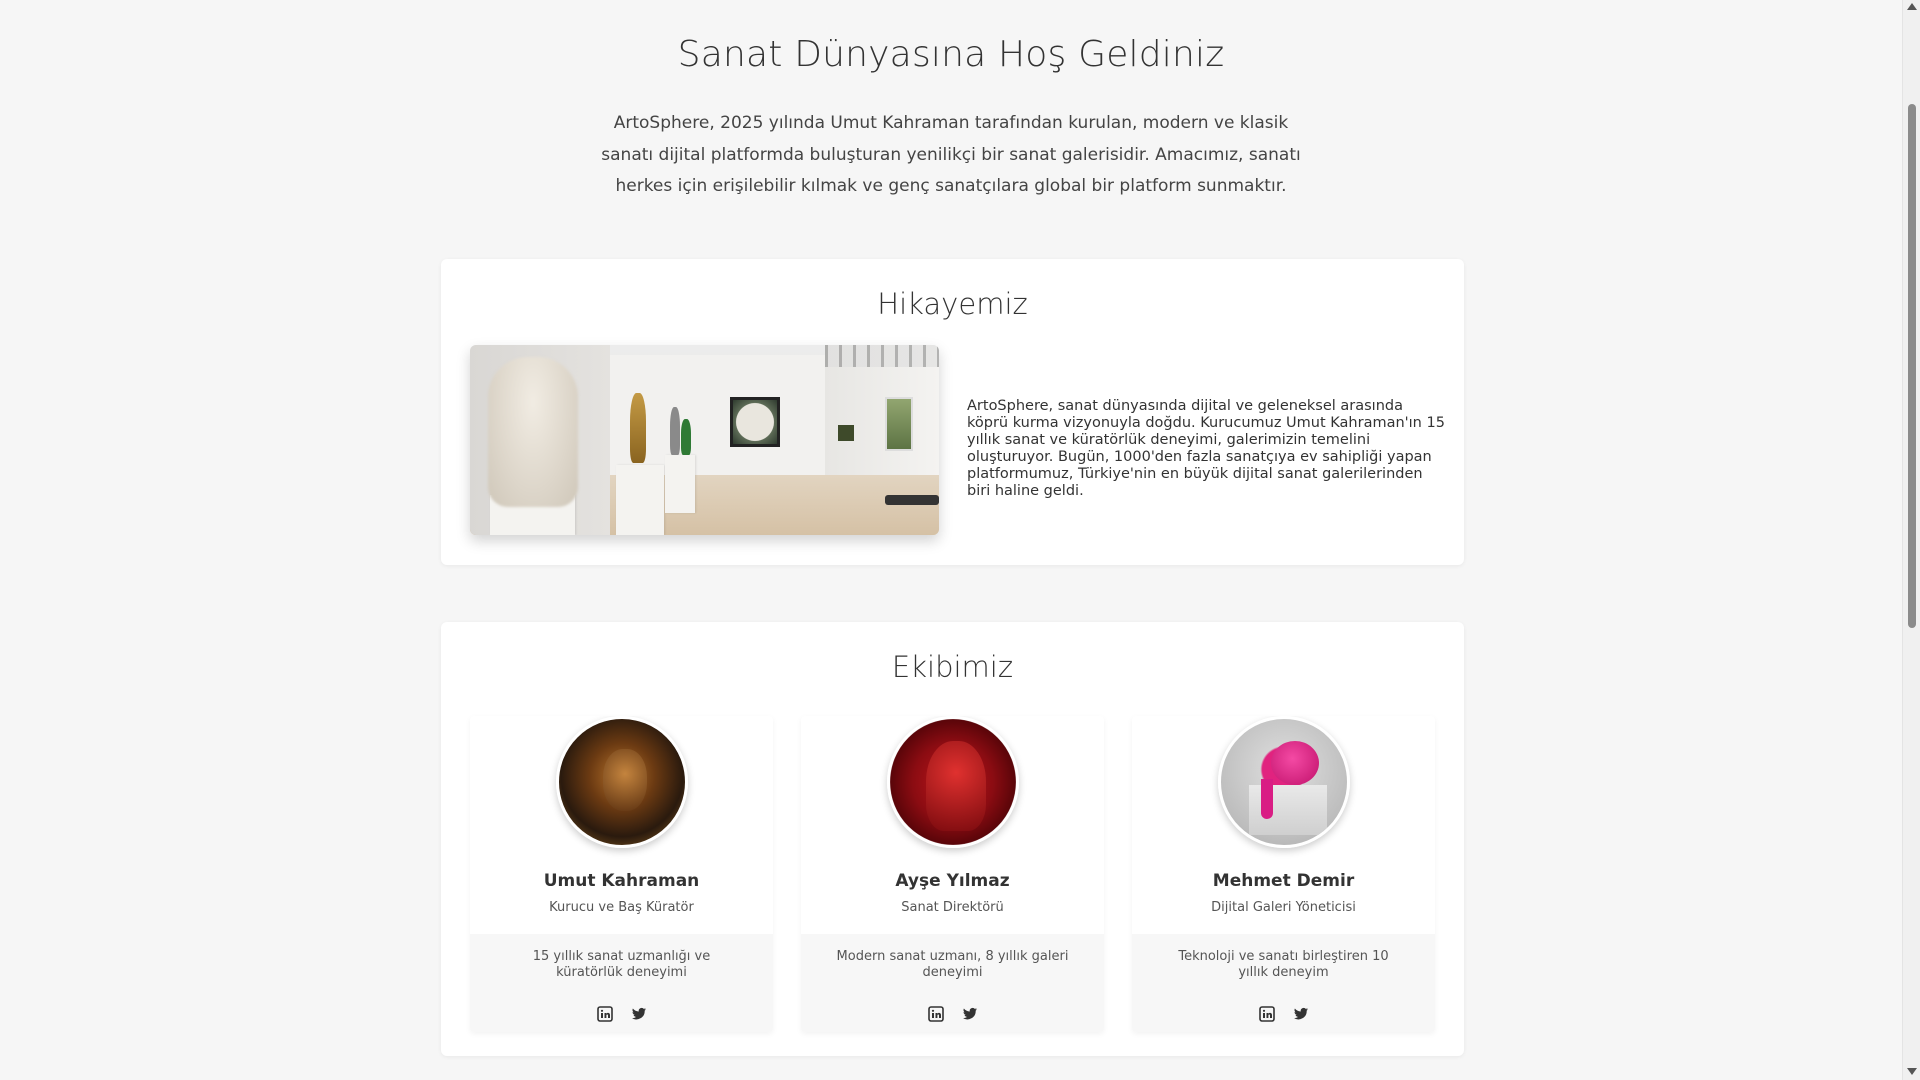 Image resolution: width=1920 pixels, height=1080 pixels. I want to click on scrollbar-thumb, so click(1912, 366).